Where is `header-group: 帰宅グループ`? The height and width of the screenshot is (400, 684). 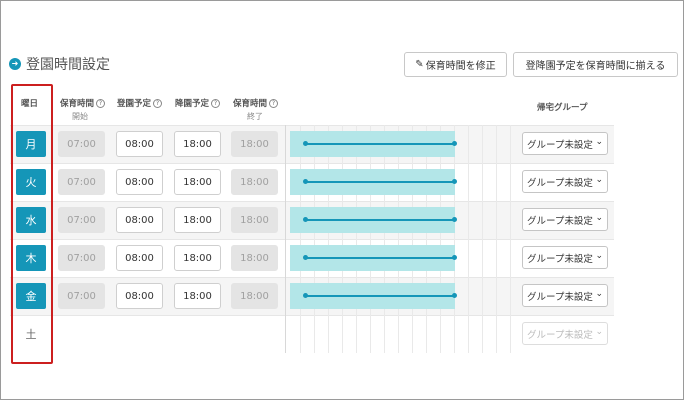 header-group: 帰宅グループ is located at coordinates (562, 108).